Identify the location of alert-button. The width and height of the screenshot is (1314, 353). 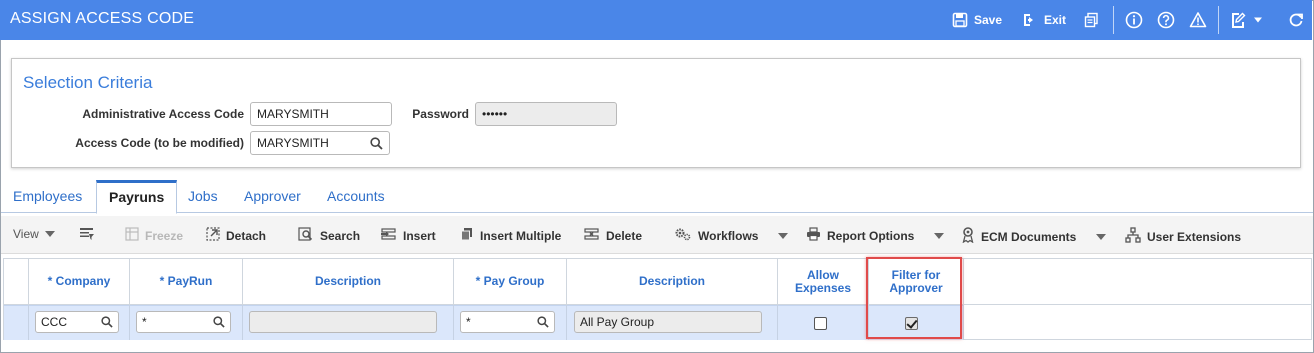
(1198, 20).